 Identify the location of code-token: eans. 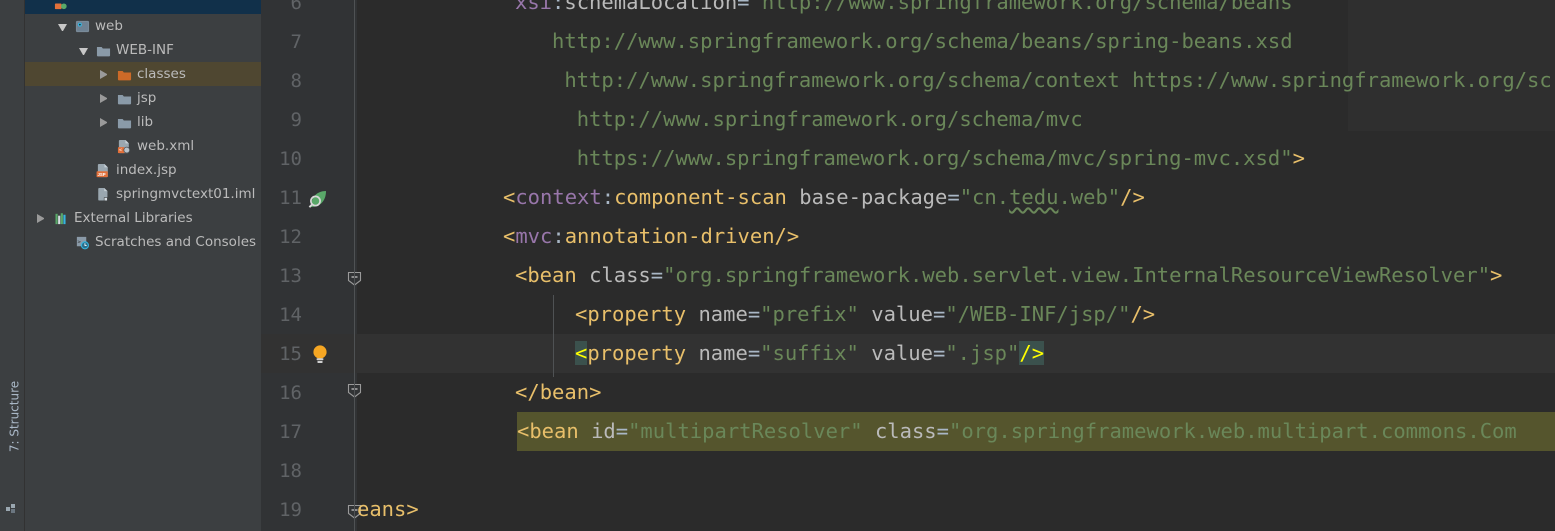
(382, 509).